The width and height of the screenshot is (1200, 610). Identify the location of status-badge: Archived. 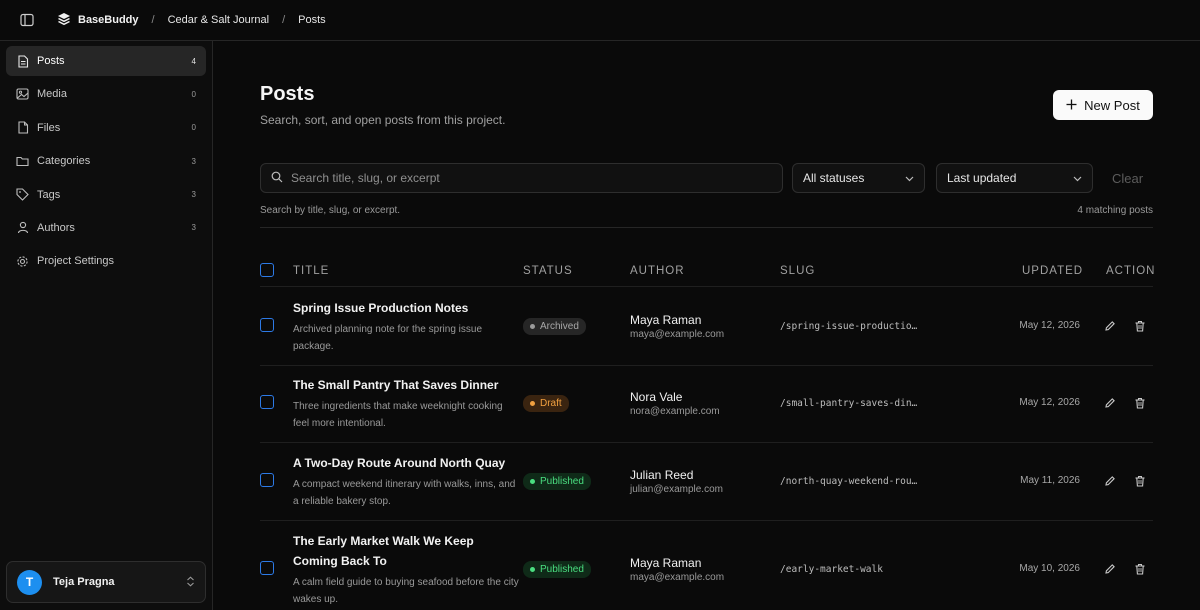
(554, 326).